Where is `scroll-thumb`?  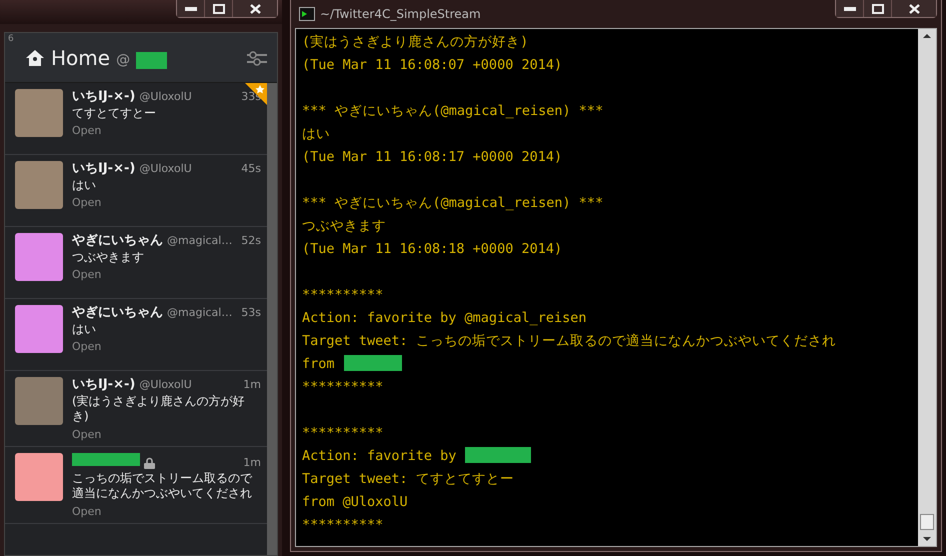
scroll-thumb is located at coordinates (927, 522).